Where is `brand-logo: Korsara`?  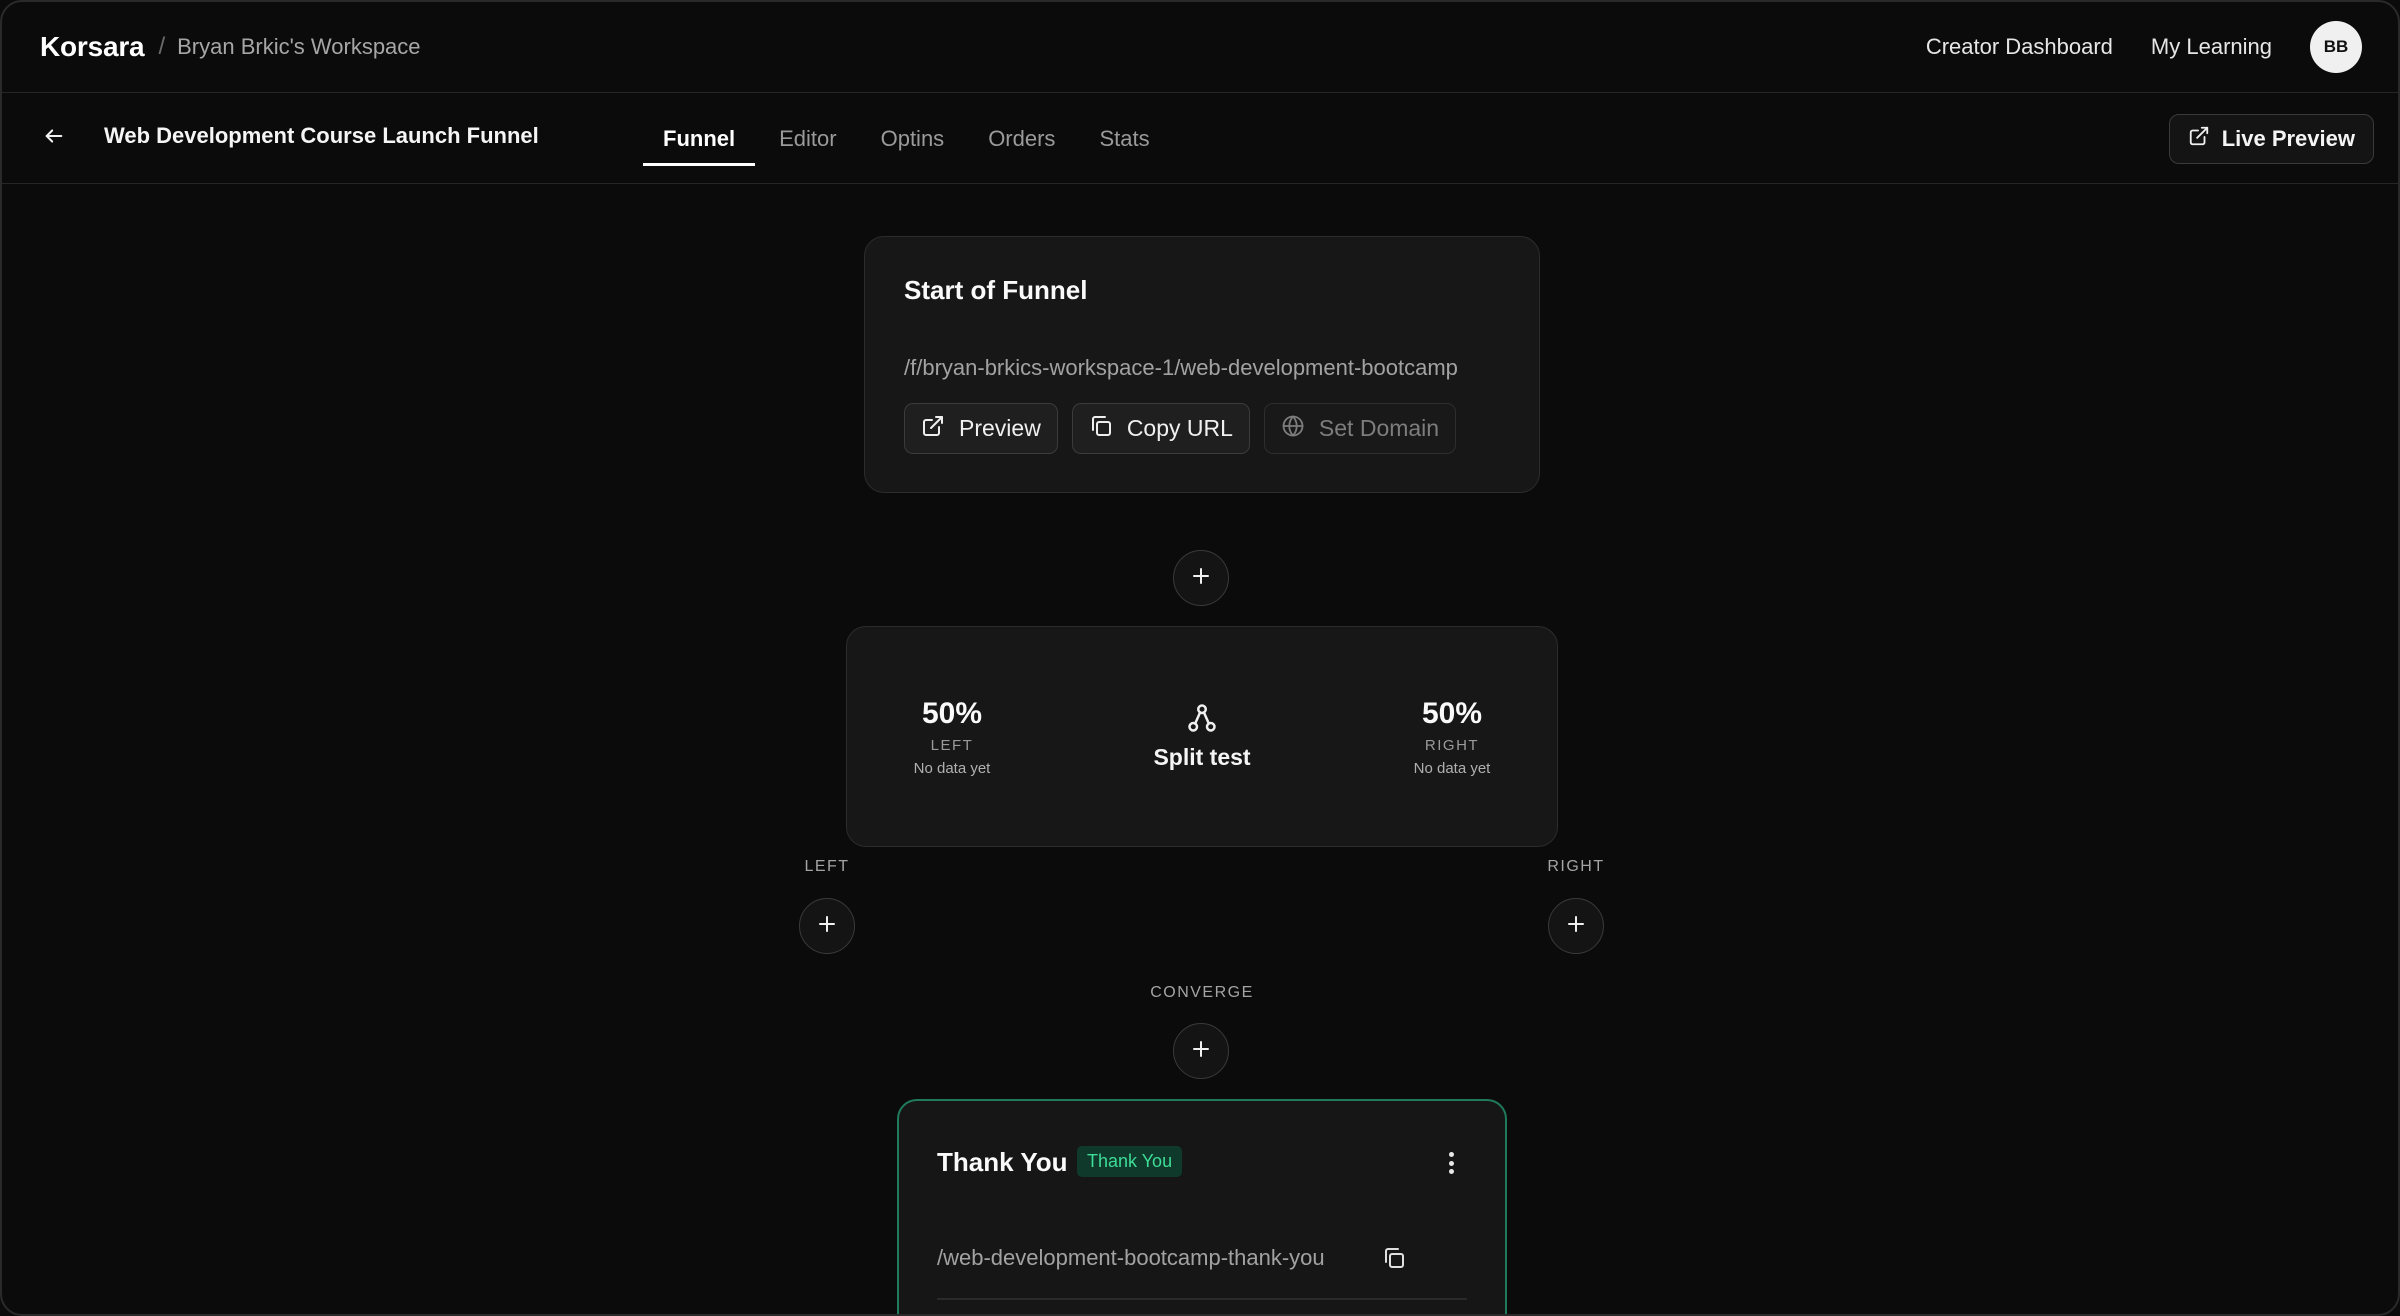
brand-logo: Korsara is located at coordinates (92, 47).